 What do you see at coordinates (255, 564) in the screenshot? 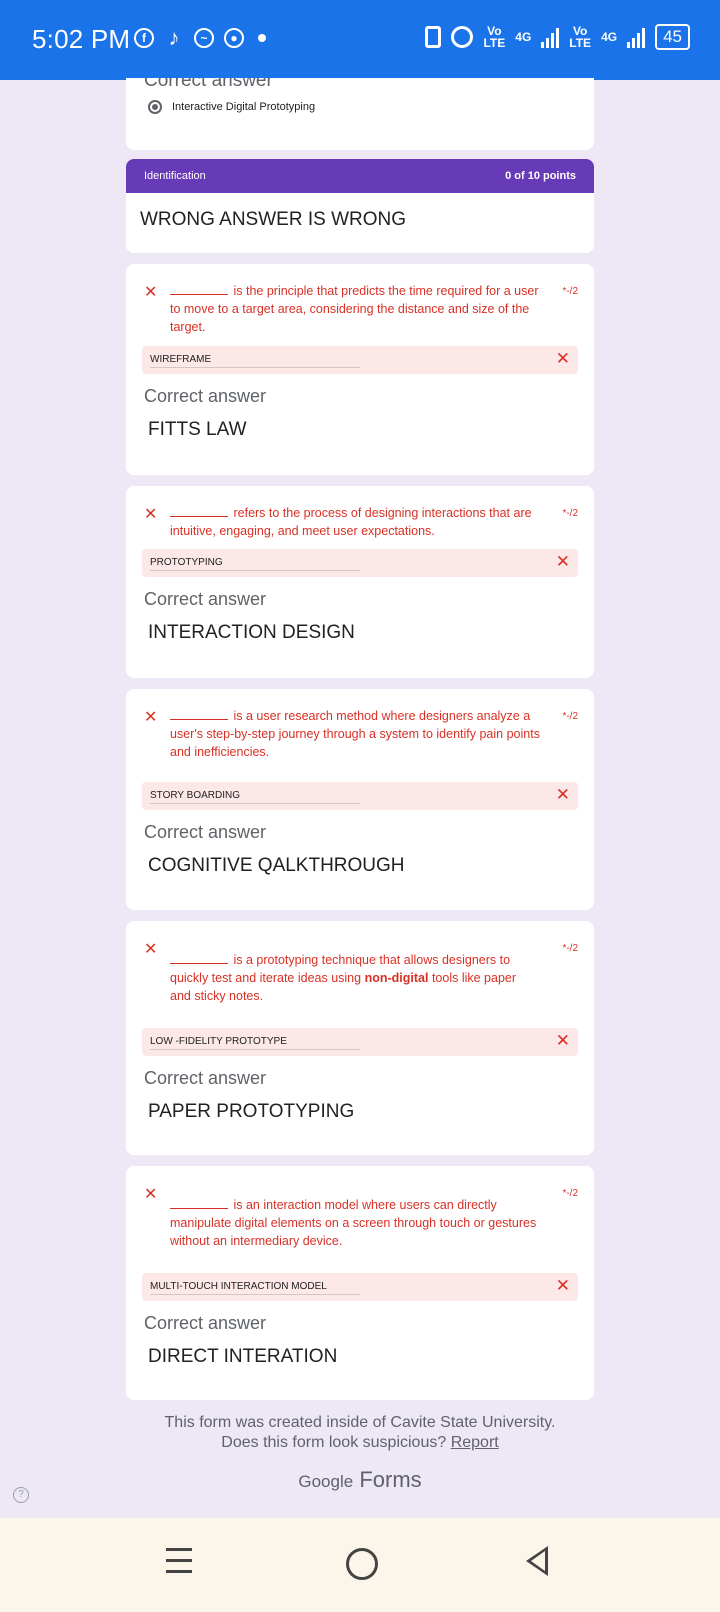
I see `user-answer-value: PROTOTYPING` at bounding box center [255, 564].